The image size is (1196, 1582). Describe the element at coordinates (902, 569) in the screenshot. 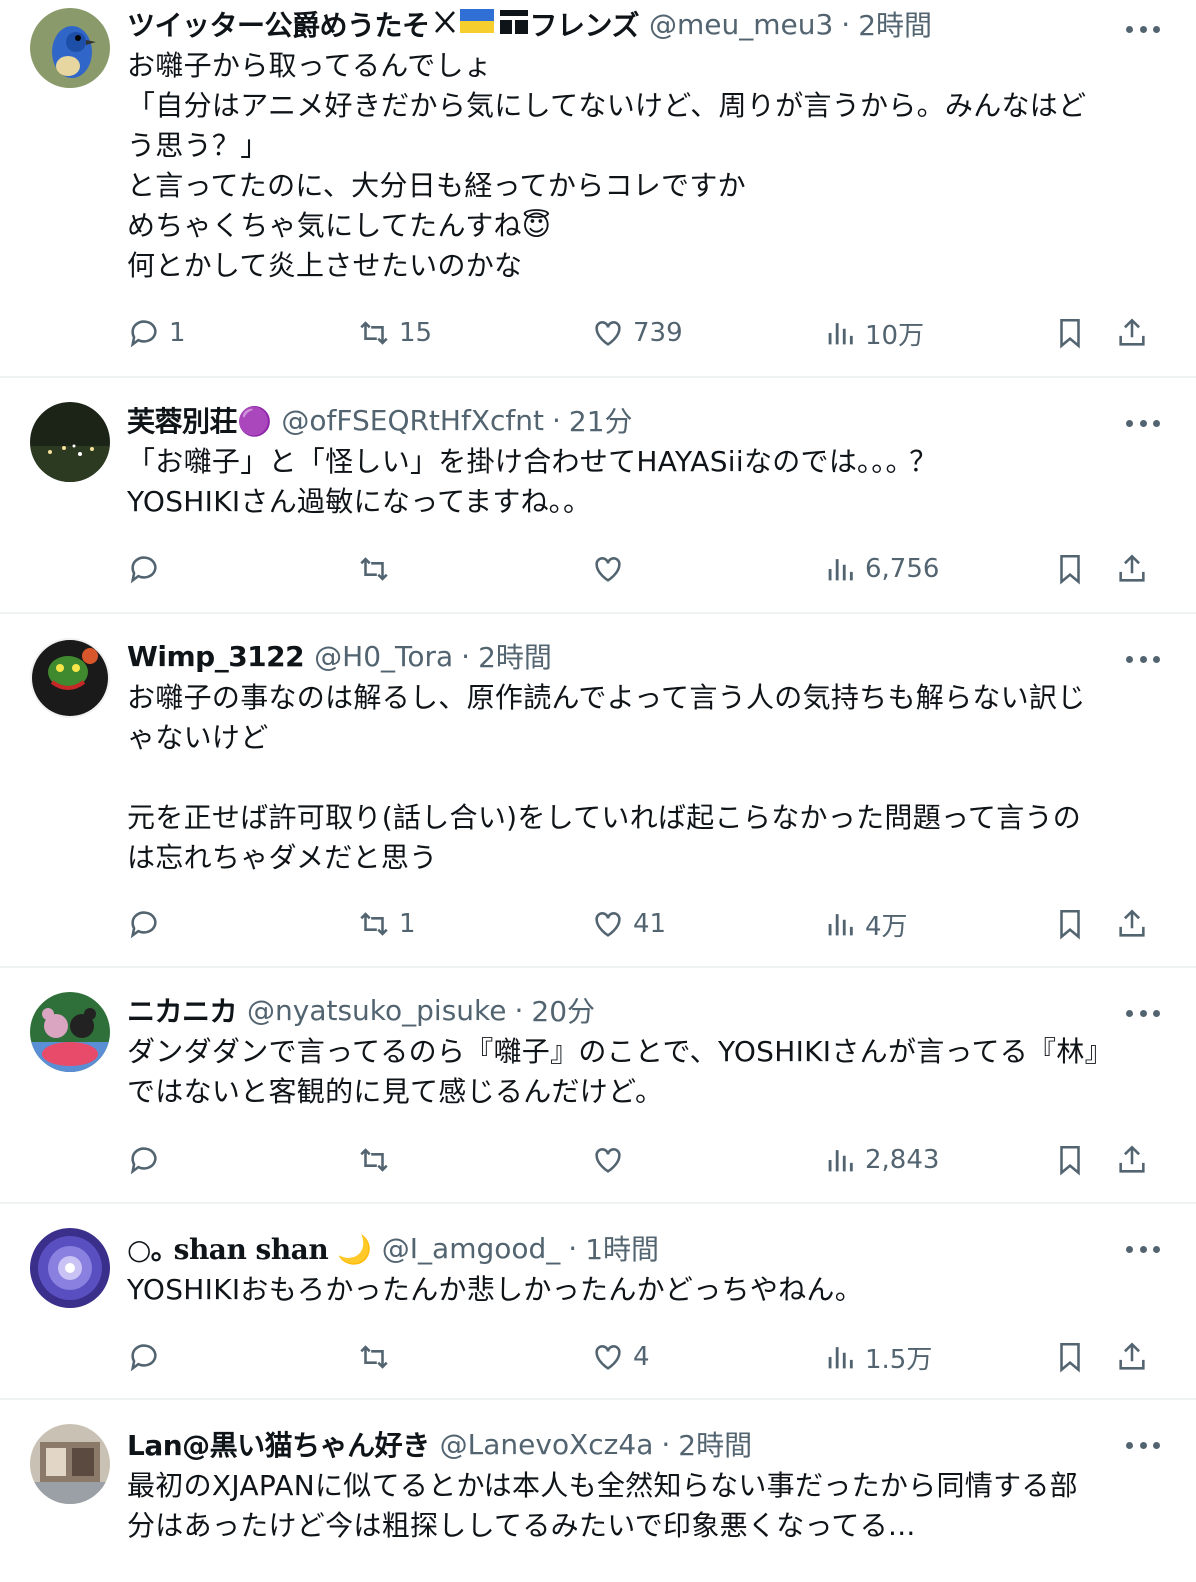

I see `views-count: 6,756` at that location.